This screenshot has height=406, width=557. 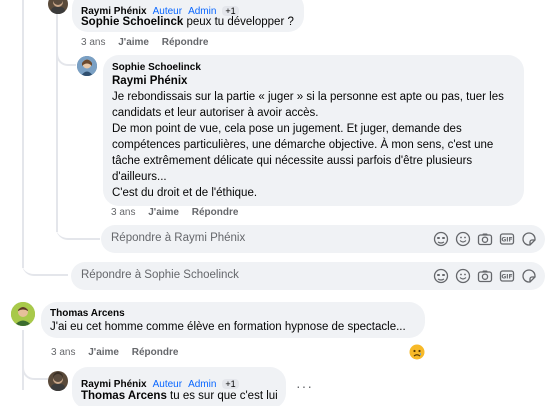 I want to click on mention-link: Sophie Schoelinck, so click(x=132, y=22).